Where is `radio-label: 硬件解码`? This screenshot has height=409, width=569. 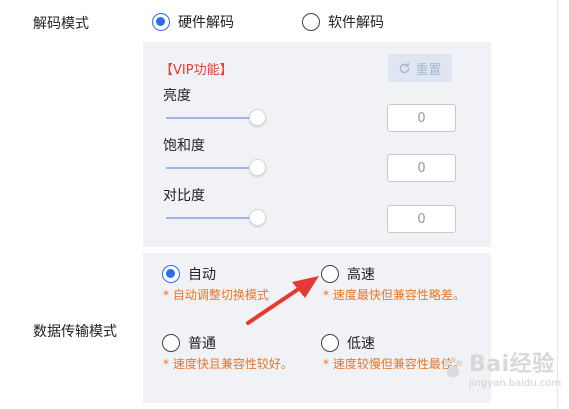
radio-label: 硬件解码 is located at coordinates (206, 23).